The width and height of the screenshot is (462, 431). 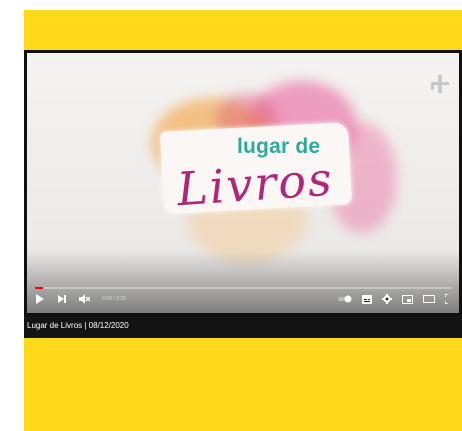 I want to click on play-icon, so click(x=40, y=299).